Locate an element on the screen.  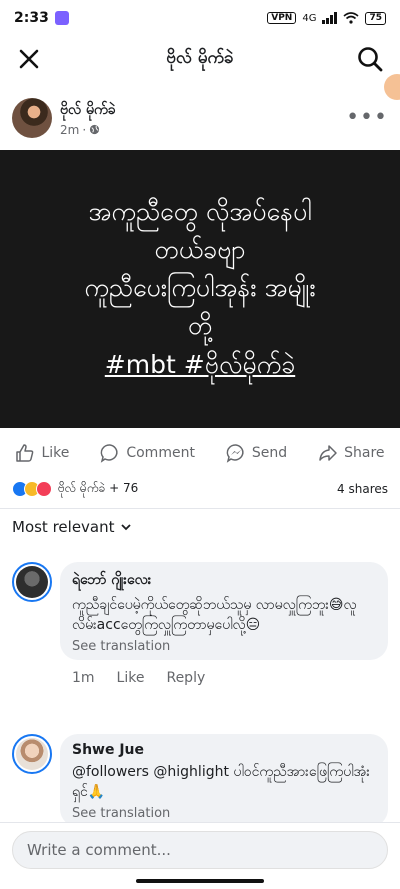
reaction-names: ဗိုလ် မိုက်ခဲ + 76 is located at coordinates (98, 488).